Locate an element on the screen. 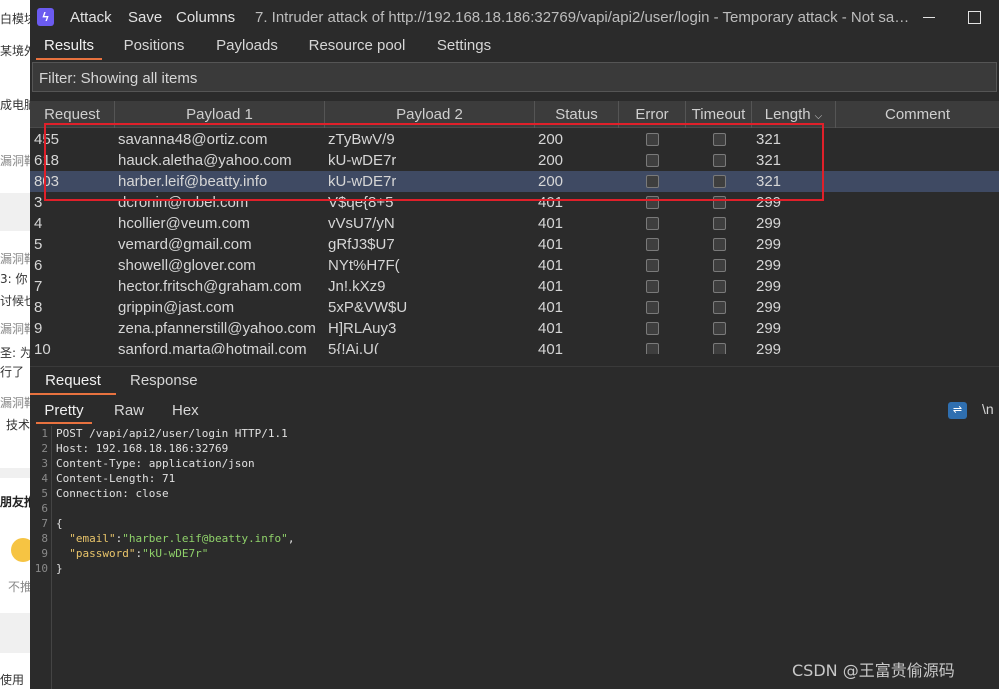 This screenshot has width=999, height=689. json-key: "email" is located at coordinates (92, 538).